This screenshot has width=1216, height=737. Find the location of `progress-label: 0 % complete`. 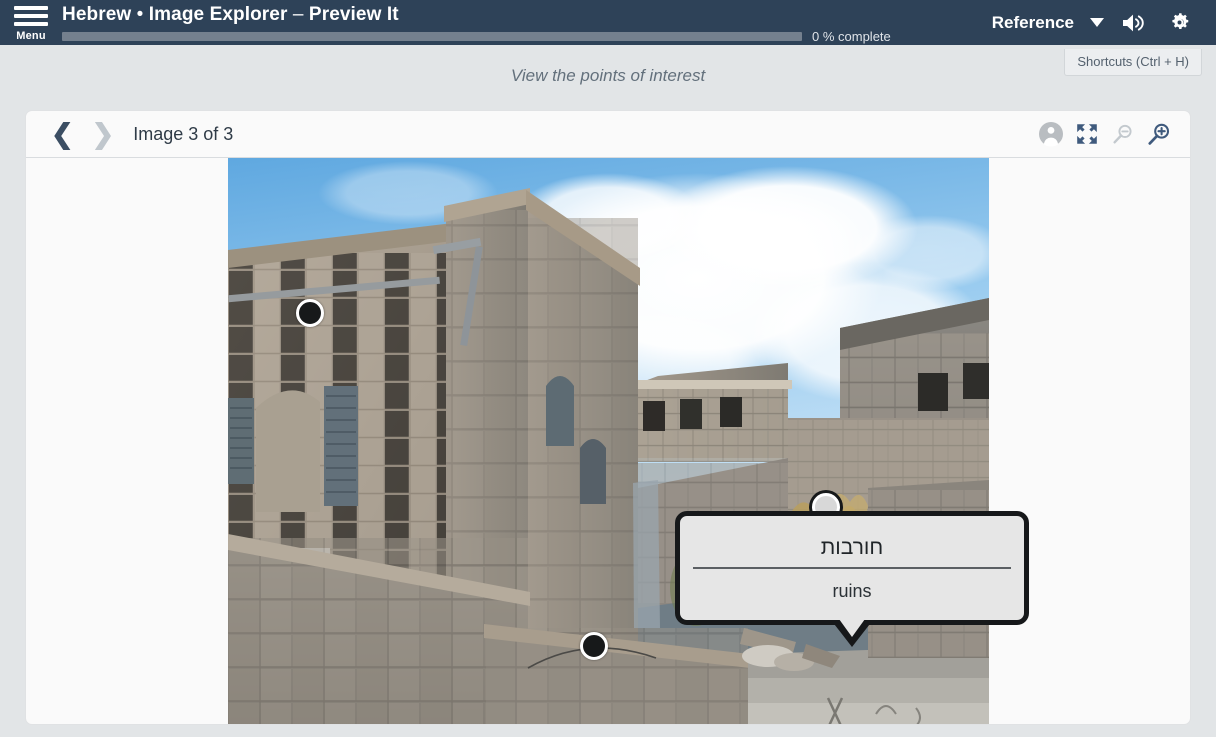

progress-label: 0 % complete is located at coordinates (851, 36).